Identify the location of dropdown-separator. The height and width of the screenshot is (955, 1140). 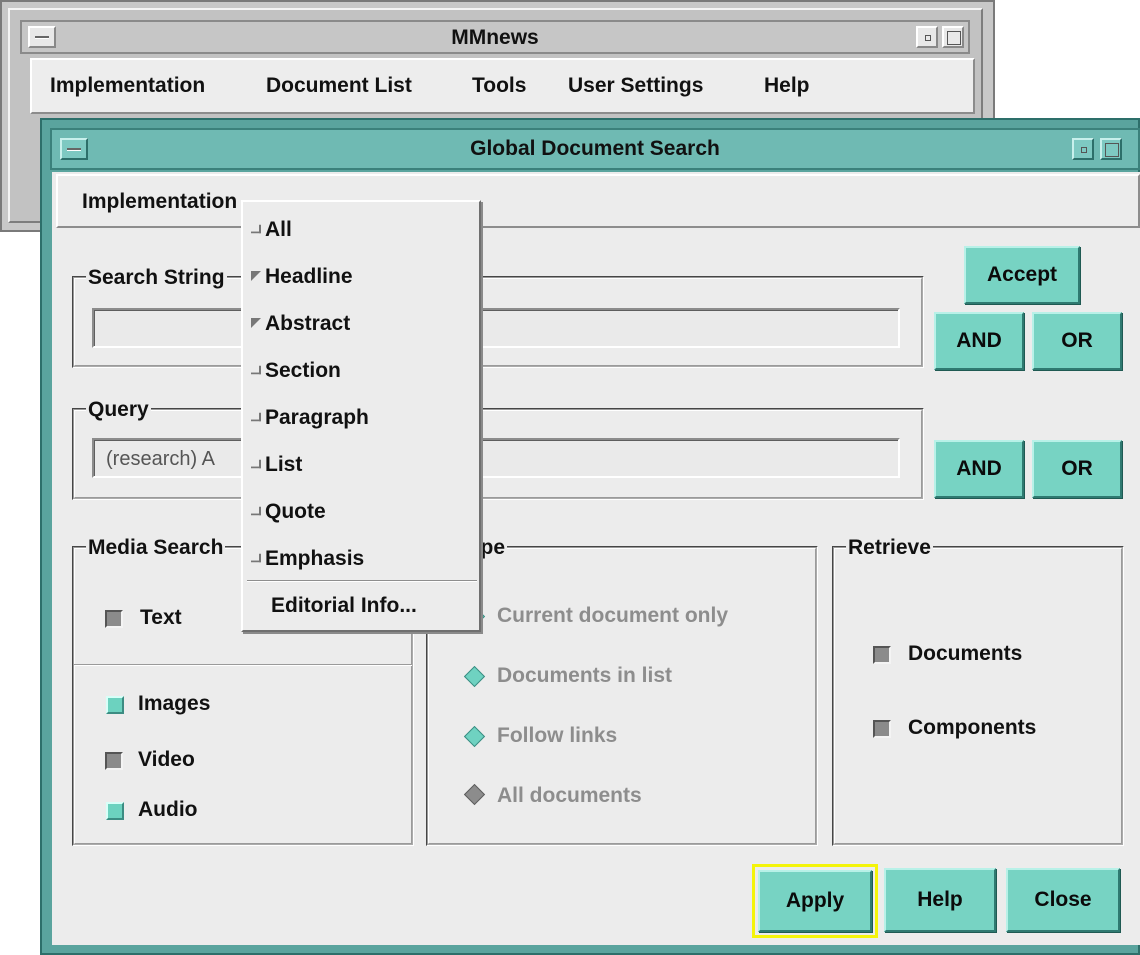
(362, 581).